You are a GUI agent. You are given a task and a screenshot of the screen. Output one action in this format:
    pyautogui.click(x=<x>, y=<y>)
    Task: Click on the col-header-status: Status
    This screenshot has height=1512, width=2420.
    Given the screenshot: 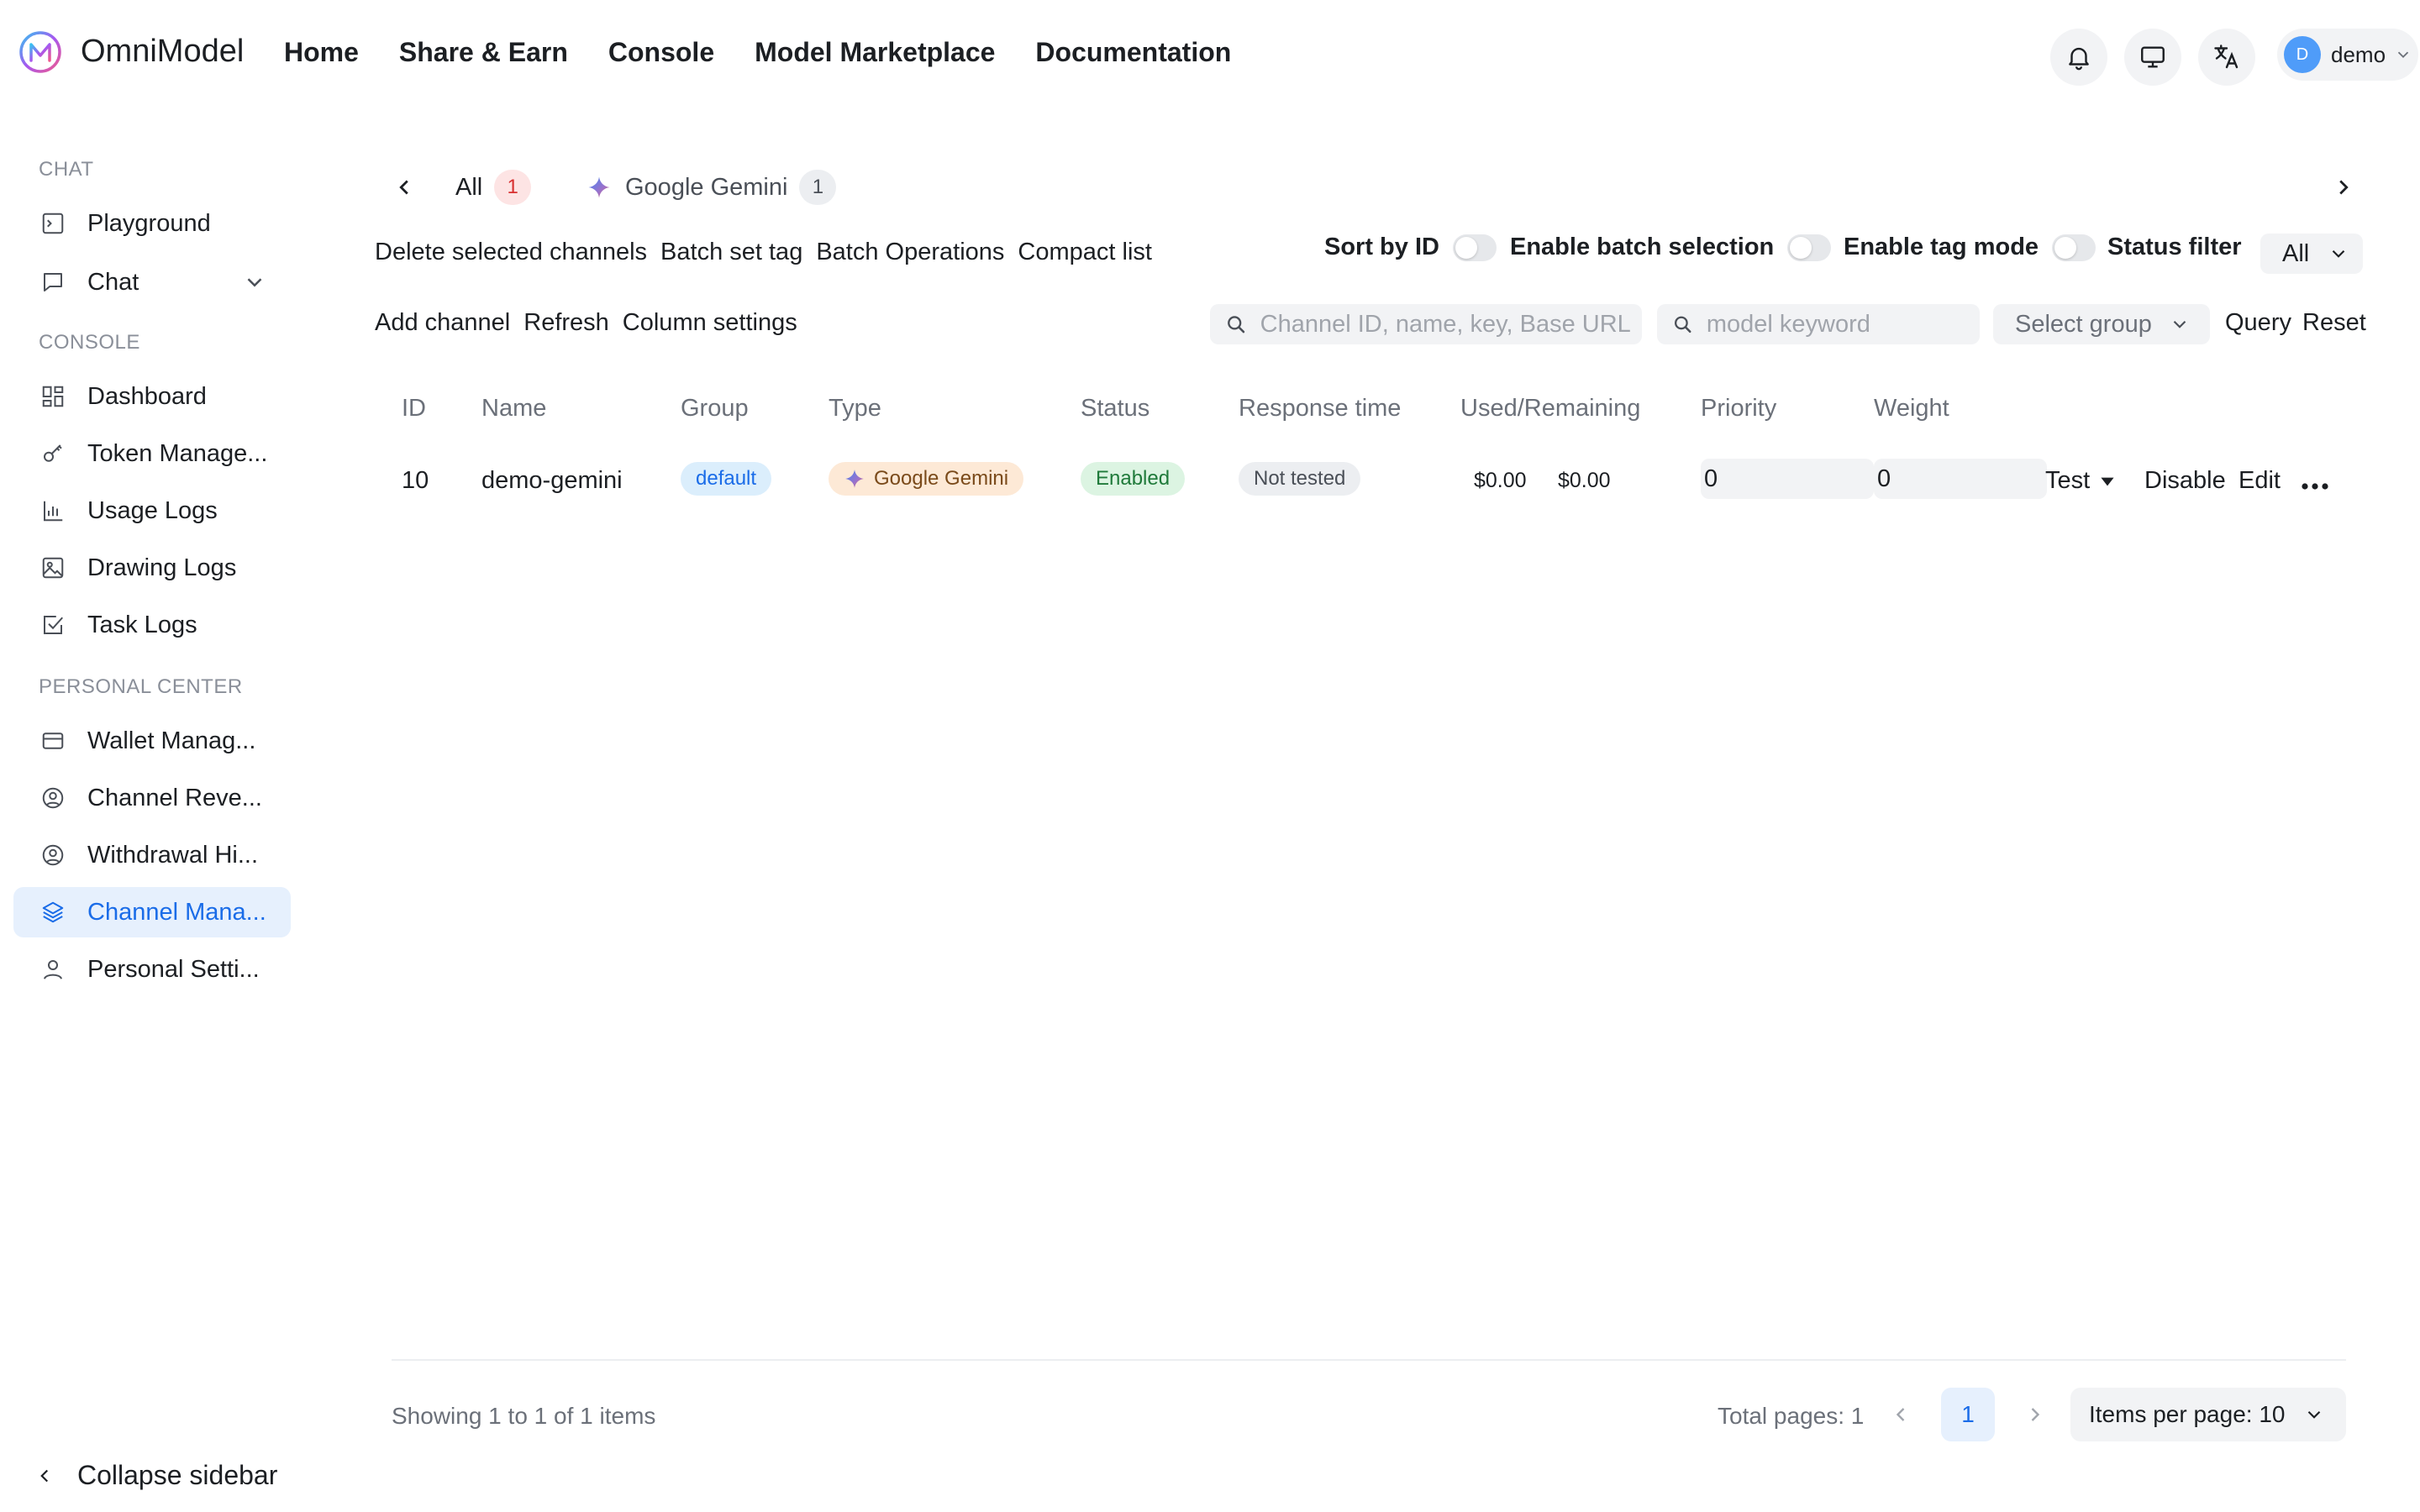 What is the action you would take?
    pyautogui.click(x=1115, y=409)
    